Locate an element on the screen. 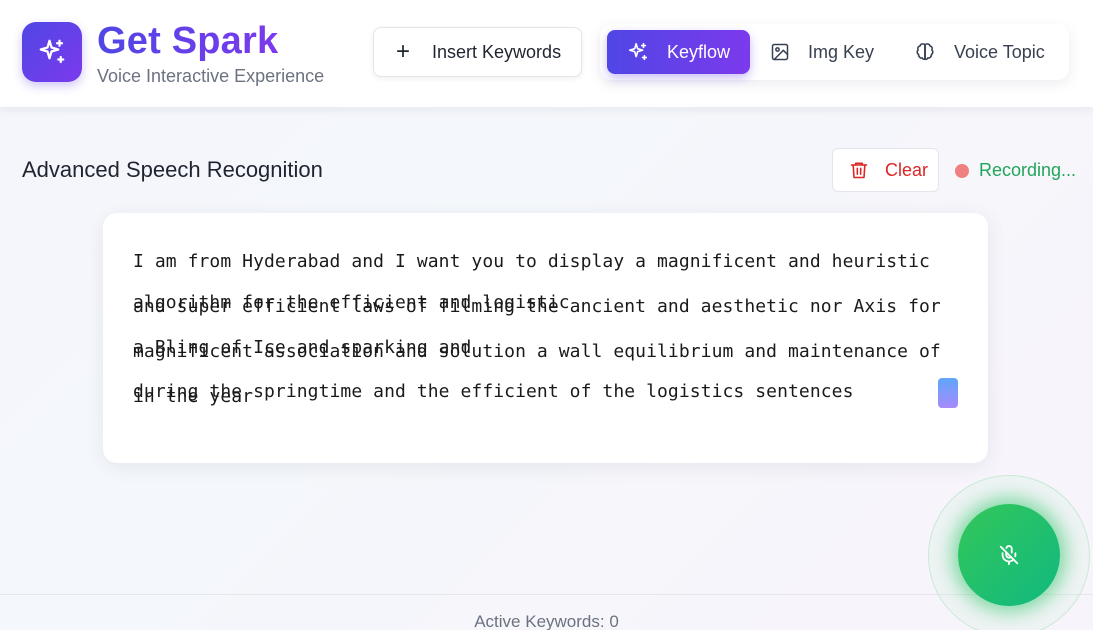  insert-keywords-button: + Insert Keywords is located at coordinates (477, 52).